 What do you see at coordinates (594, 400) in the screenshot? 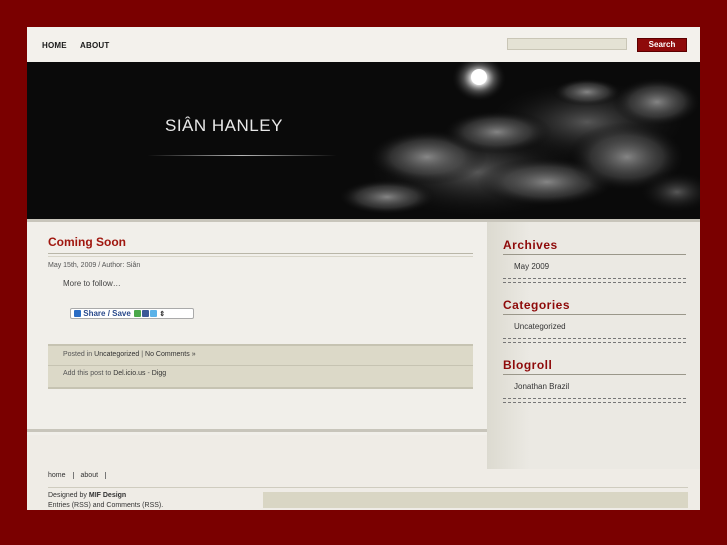
I see `blogroll-dotted-divider` at bounding box center [594, 400].